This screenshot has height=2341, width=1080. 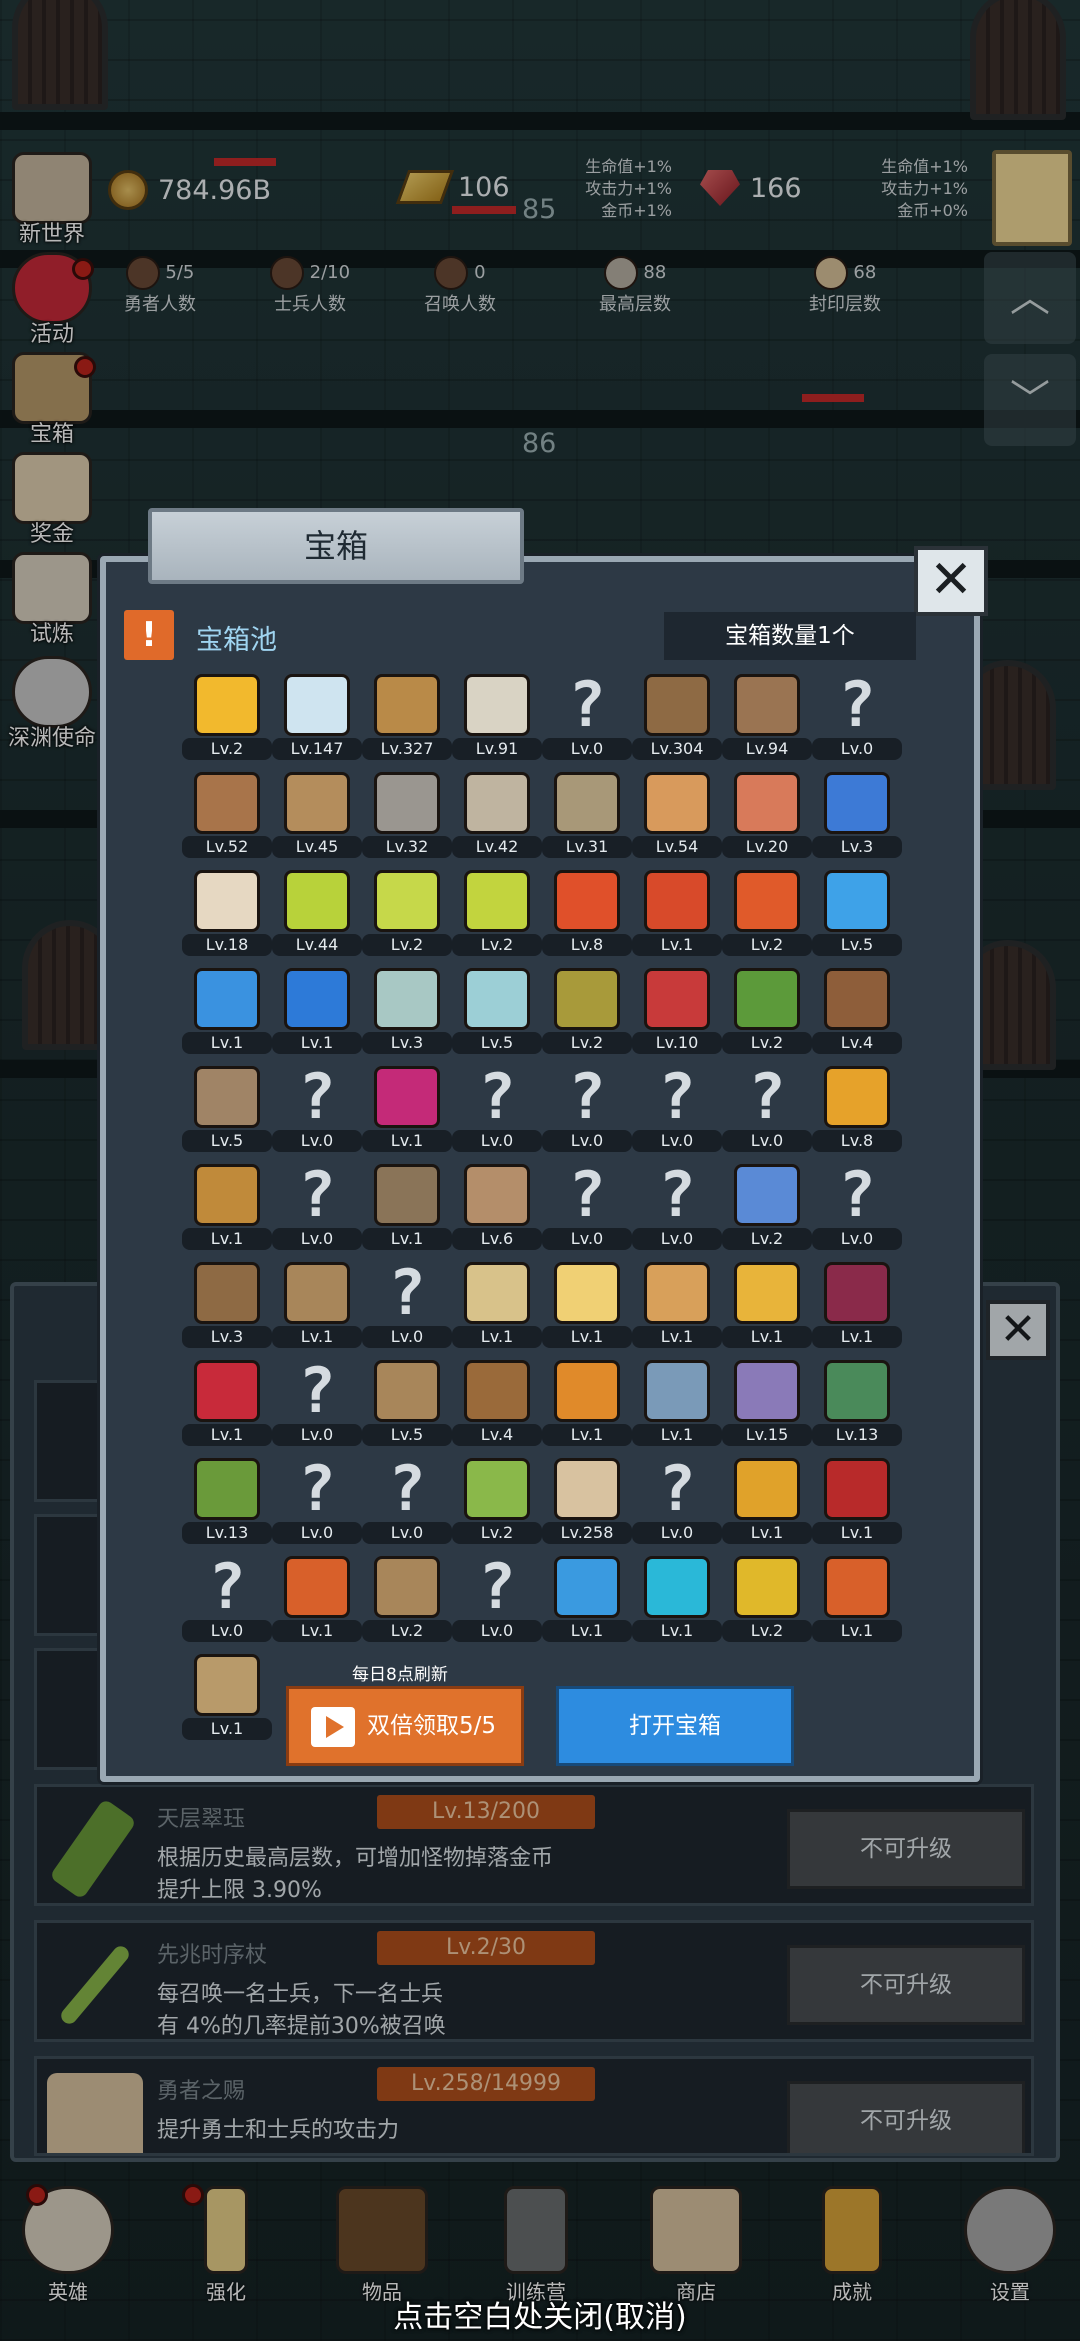 I want to click on item-slot: Lv.32, so click(x=407, y=820).